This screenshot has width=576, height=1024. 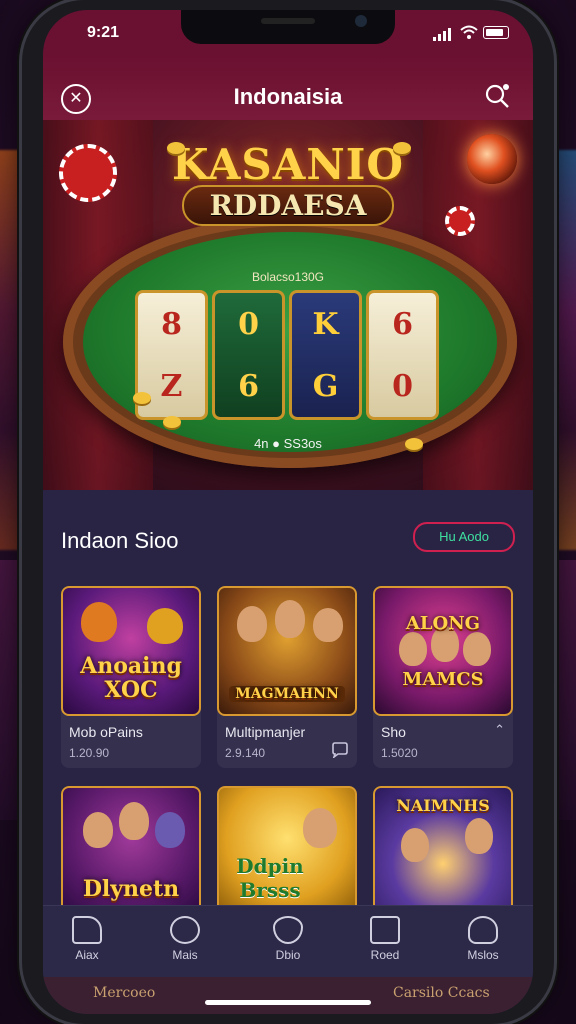 I want to click on chat-icon, so click(x=340, y=750).